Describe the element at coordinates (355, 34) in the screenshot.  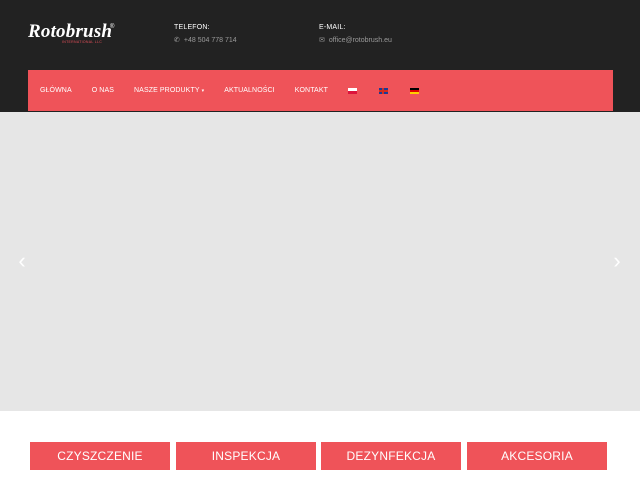
I see `contact-email: E-MAIL: ✉ office@rotobrush.eu` at that location.